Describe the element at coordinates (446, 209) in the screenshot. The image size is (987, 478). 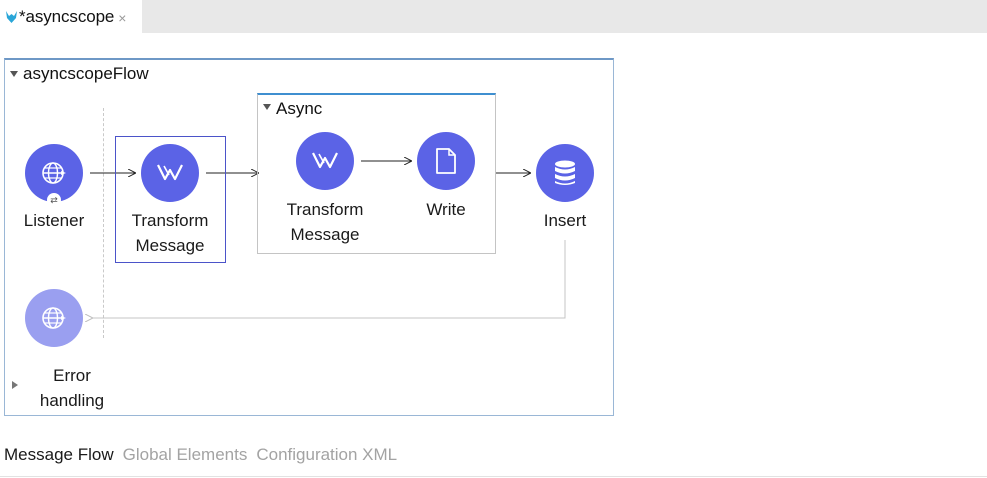
I see `write-label: Write` at that location.